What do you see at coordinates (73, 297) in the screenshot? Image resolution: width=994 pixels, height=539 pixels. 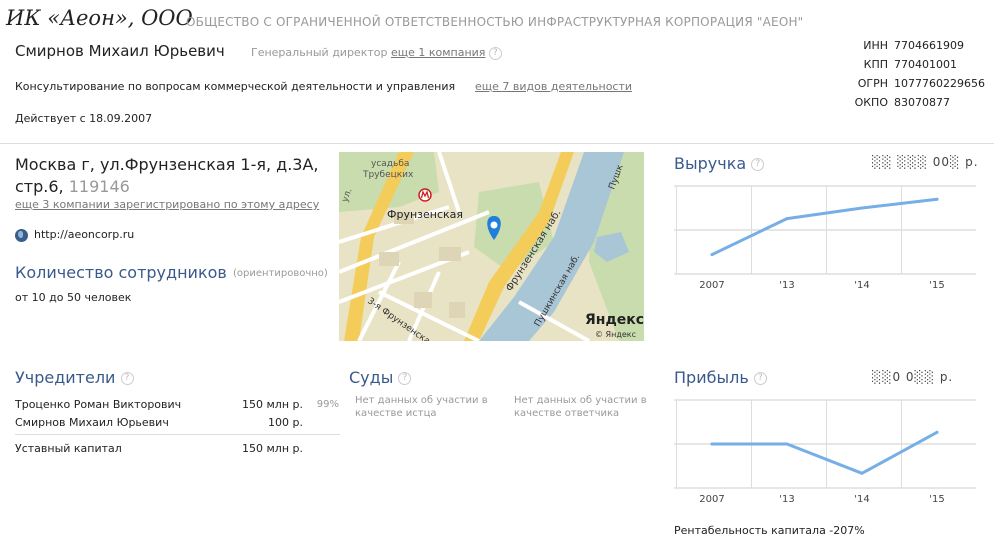 I see `employees-value: от 10 до 50 человек` at bounding box center [73, 297].